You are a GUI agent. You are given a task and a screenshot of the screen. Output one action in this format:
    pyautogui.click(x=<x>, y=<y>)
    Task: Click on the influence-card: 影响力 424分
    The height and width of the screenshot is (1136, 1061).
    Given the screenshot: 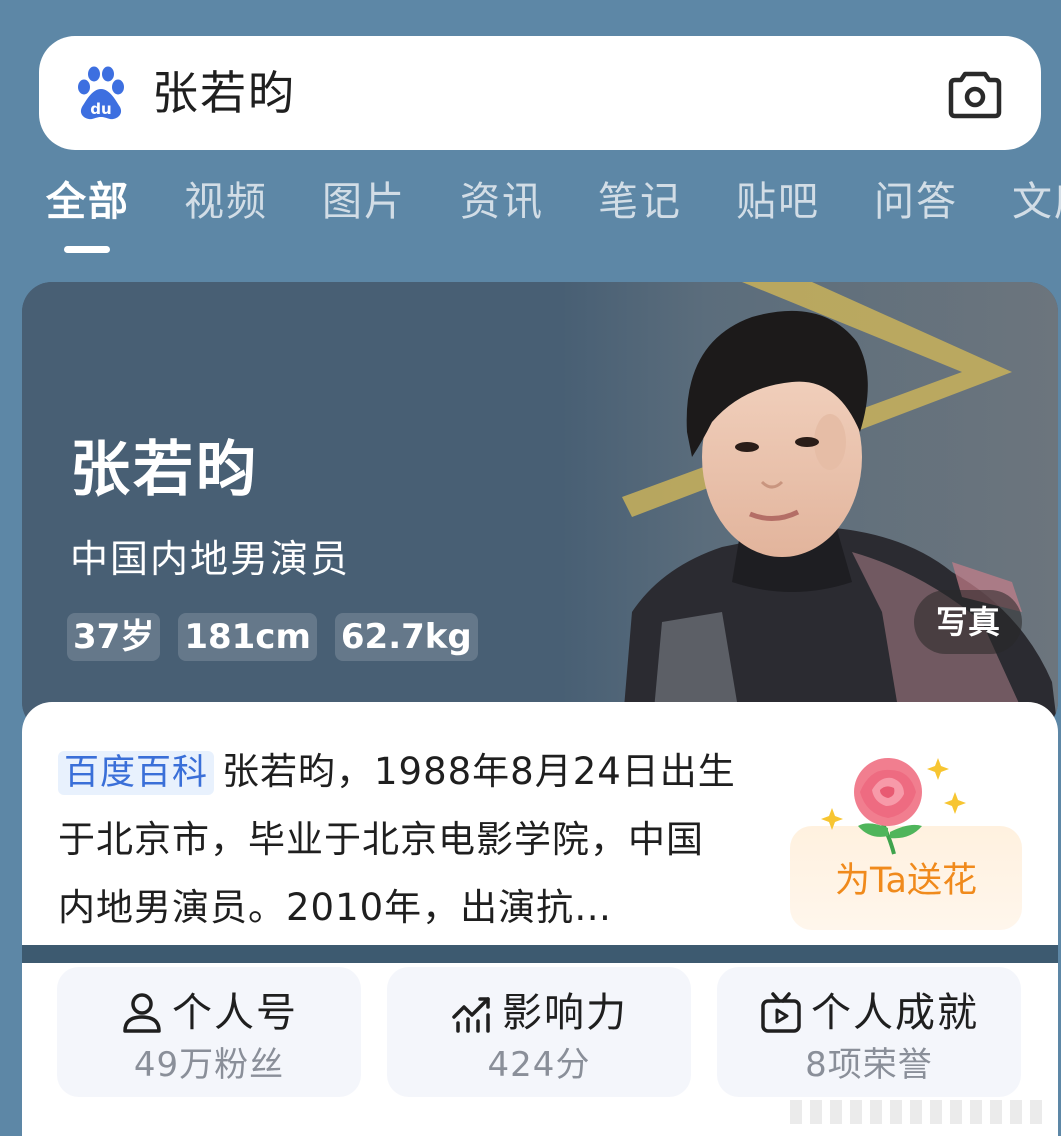 What is the action you would take?
    pyautogui.click(x=539, y=1032)
    